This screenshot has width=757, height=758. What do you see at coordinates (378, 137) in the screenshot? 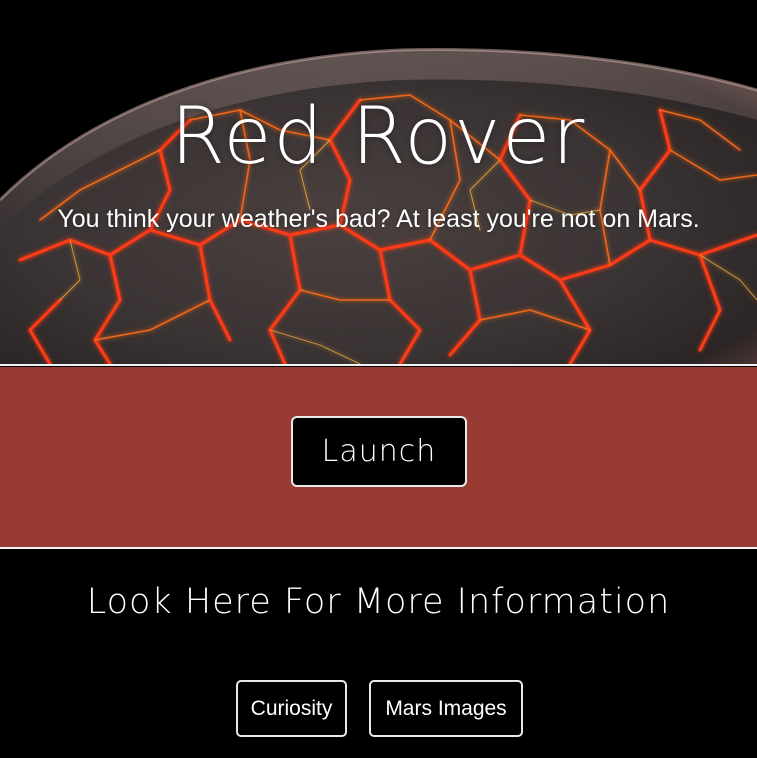
I see `page-title: Red Rover` at bounding box center [378, 137].